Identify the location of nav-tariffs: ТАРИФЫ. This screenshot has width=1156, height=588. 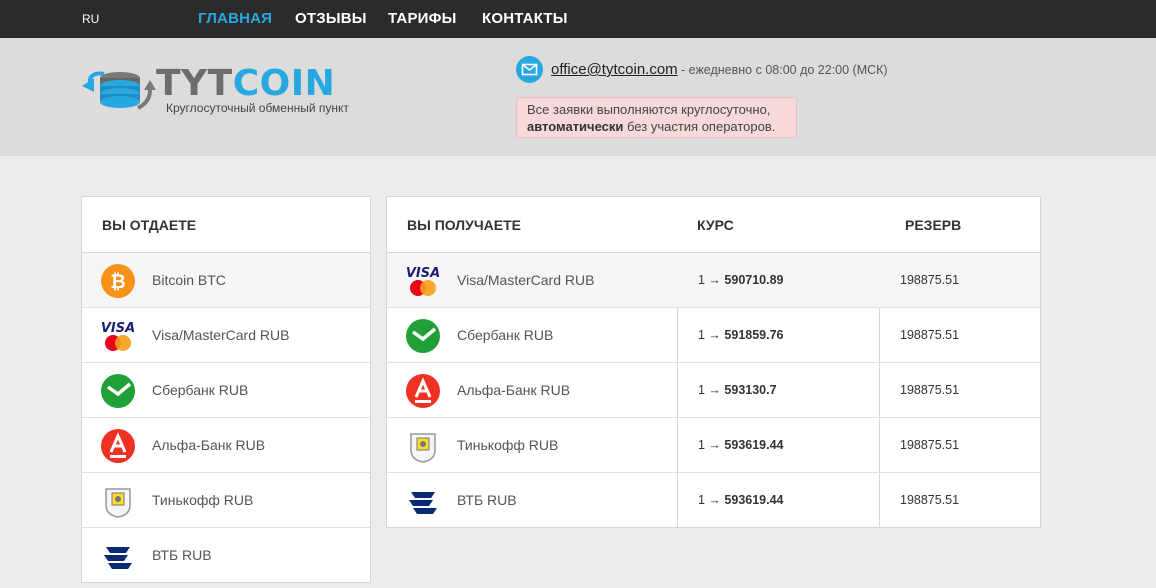
(422, 18).